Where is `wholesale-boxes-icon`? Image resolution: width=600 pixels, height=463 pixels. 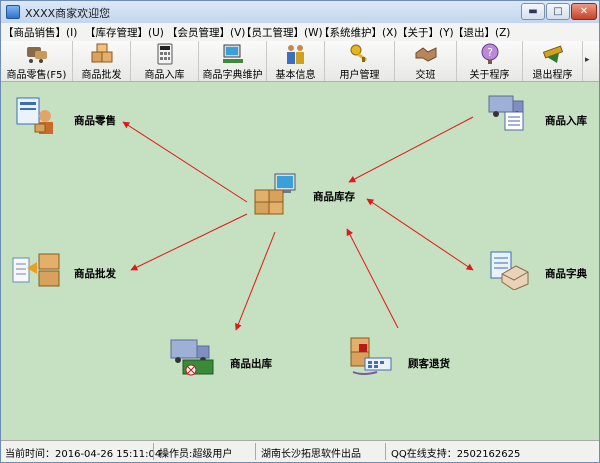 wholesale-boxes-icon is located at coordinates (37, 270).